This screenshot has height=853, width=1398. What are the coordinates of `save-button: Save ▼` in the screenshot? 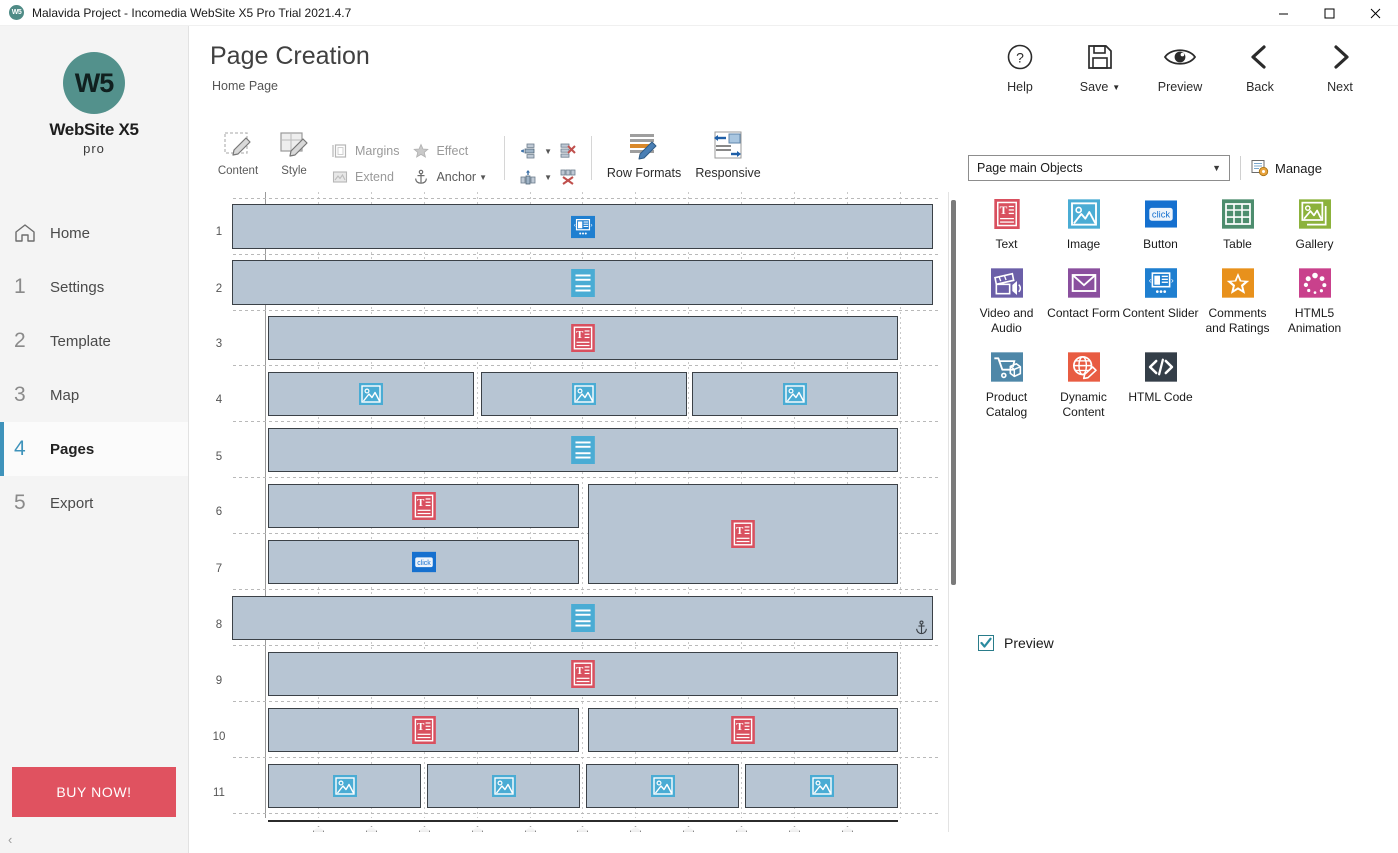 It's located at (1100, 67).